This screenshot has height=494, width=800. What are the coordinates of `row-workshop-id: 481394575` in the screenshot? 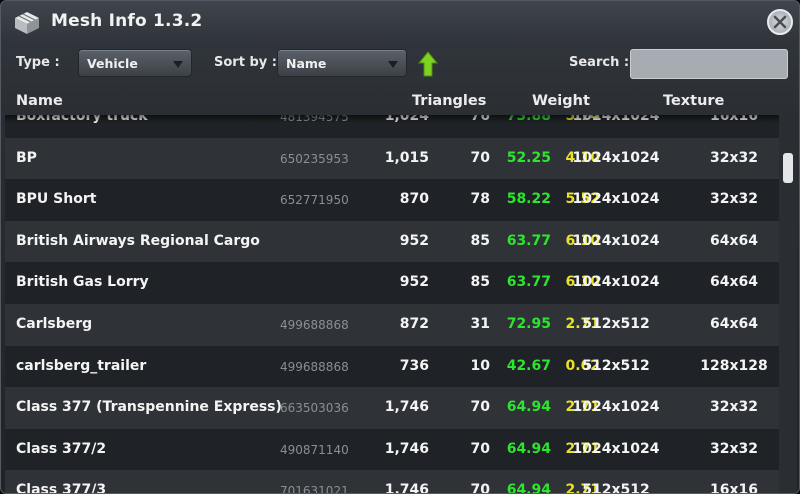 It's located at (314, 119).